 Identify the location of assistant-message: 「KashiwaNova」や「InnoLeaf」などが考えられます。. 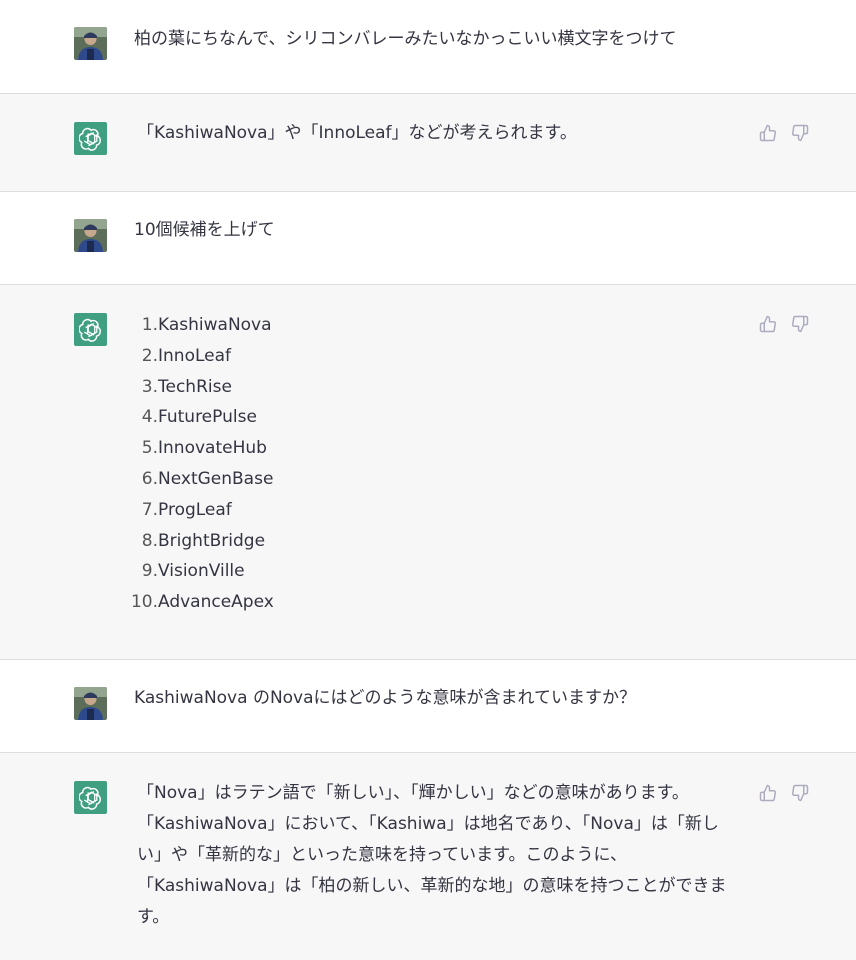
(428, 143).